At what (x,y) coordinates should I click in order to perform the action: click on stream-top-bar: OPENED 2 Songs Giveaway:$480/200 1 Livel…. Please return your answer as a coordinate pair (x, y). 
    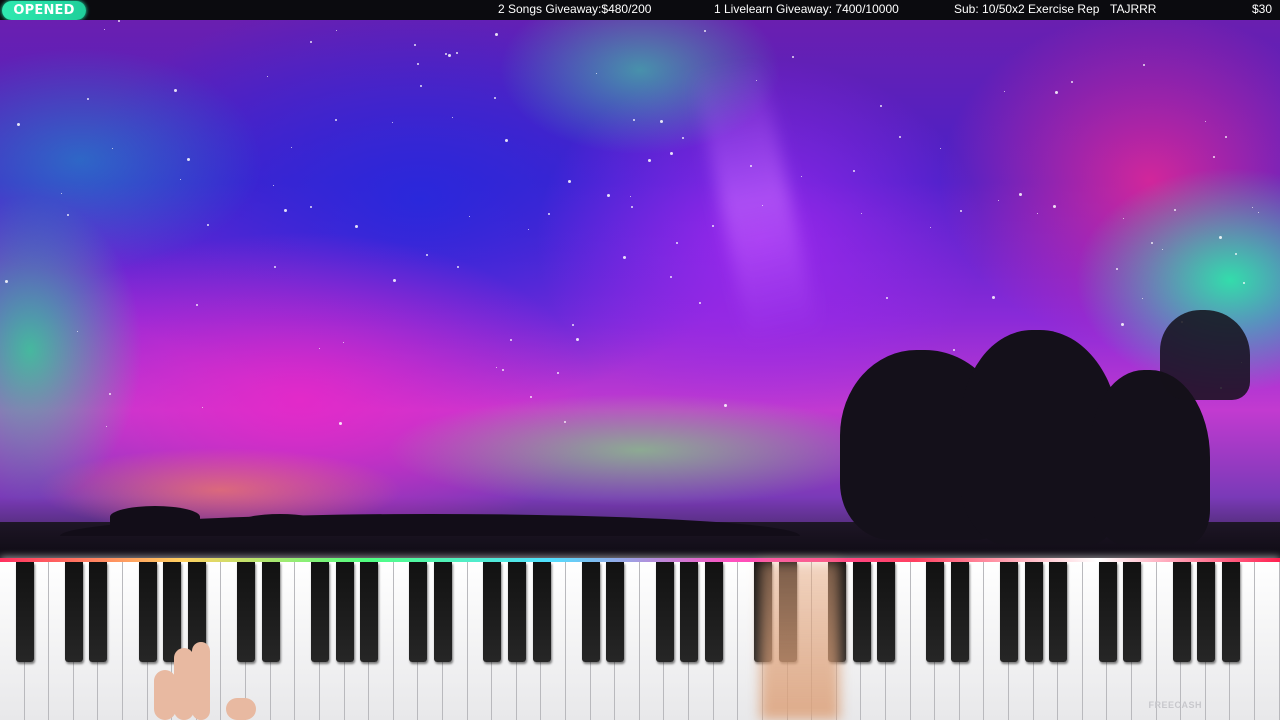
    Looking at the image, I should click on (640, 10).